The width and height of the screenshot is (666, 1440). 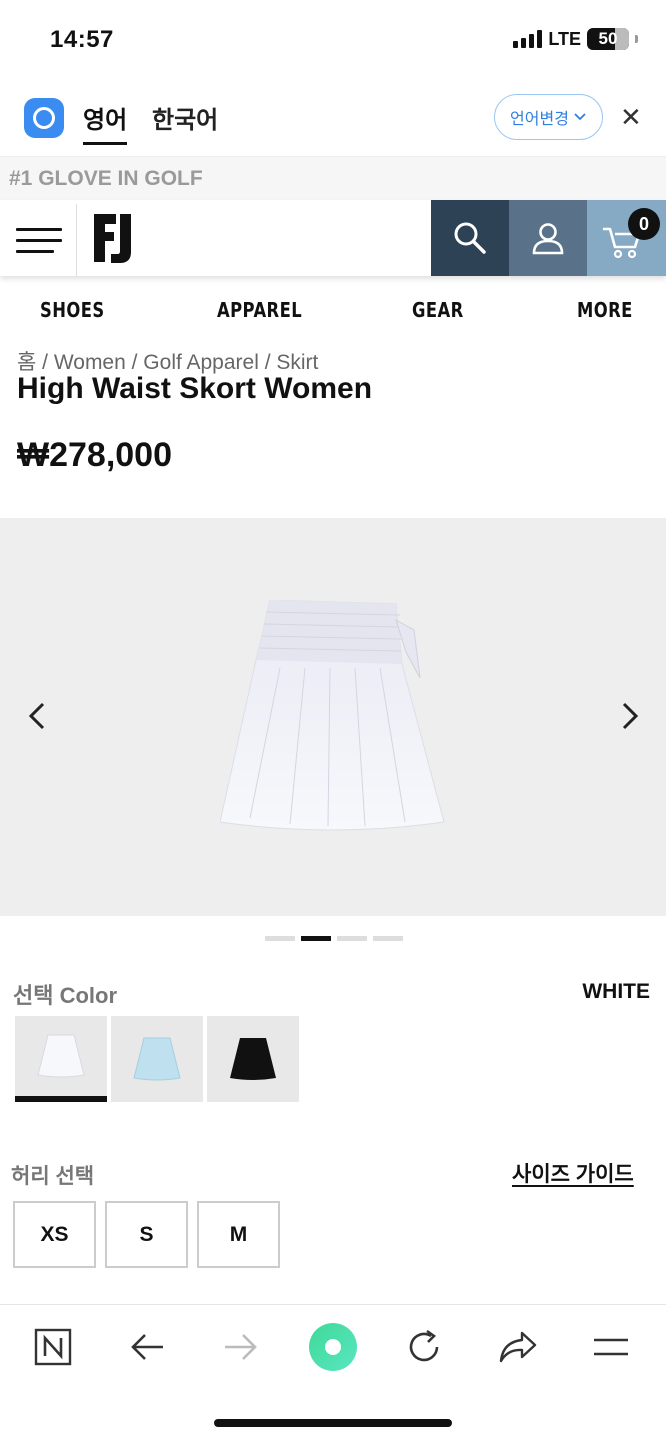 I want to click on promo-strip: #1 GLOVE IN GOLF, so click(x=333, y=178).